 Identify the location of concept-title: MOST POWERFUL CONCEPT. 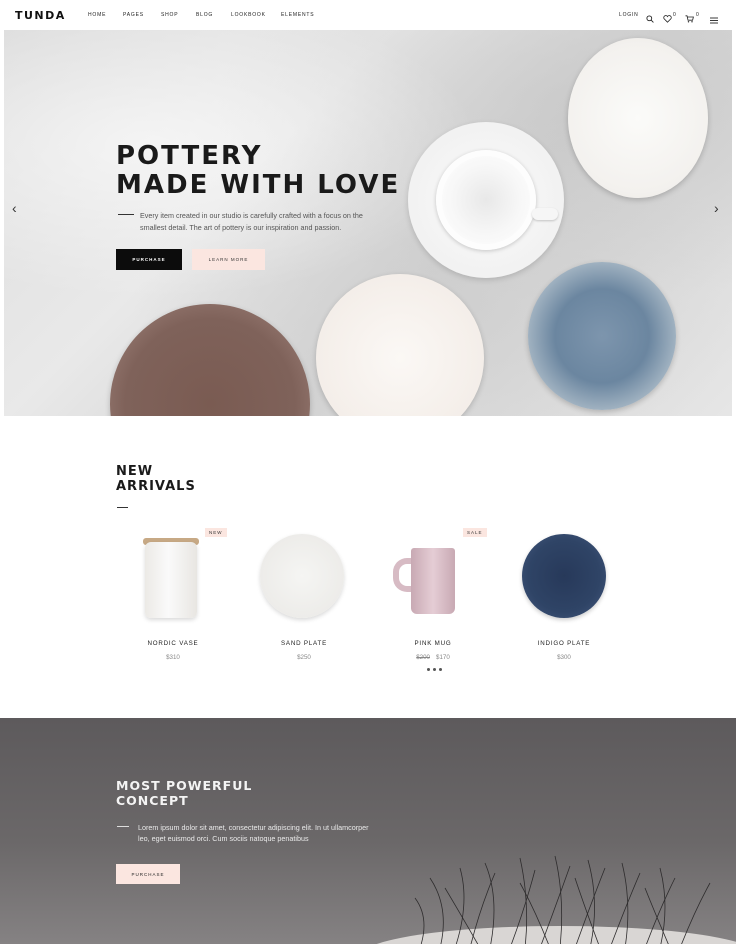
(226, 793).